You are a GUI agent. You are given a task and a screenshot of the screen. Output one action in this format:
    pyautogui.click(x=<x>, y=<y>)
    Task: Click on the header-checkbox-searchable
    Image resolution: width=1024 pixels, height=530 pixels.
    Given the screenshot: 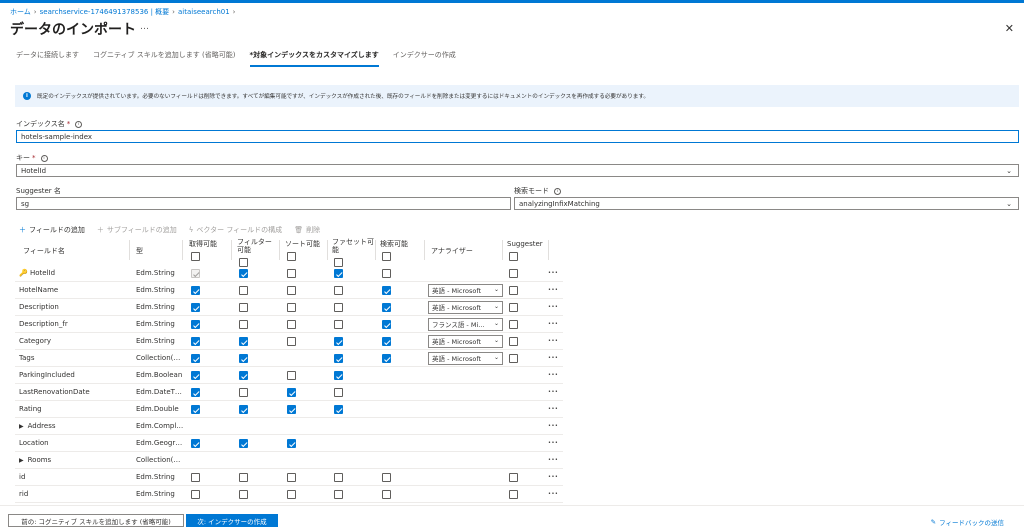 What is the action you would take?
    pyautogui.click(x=386, y=256)
    